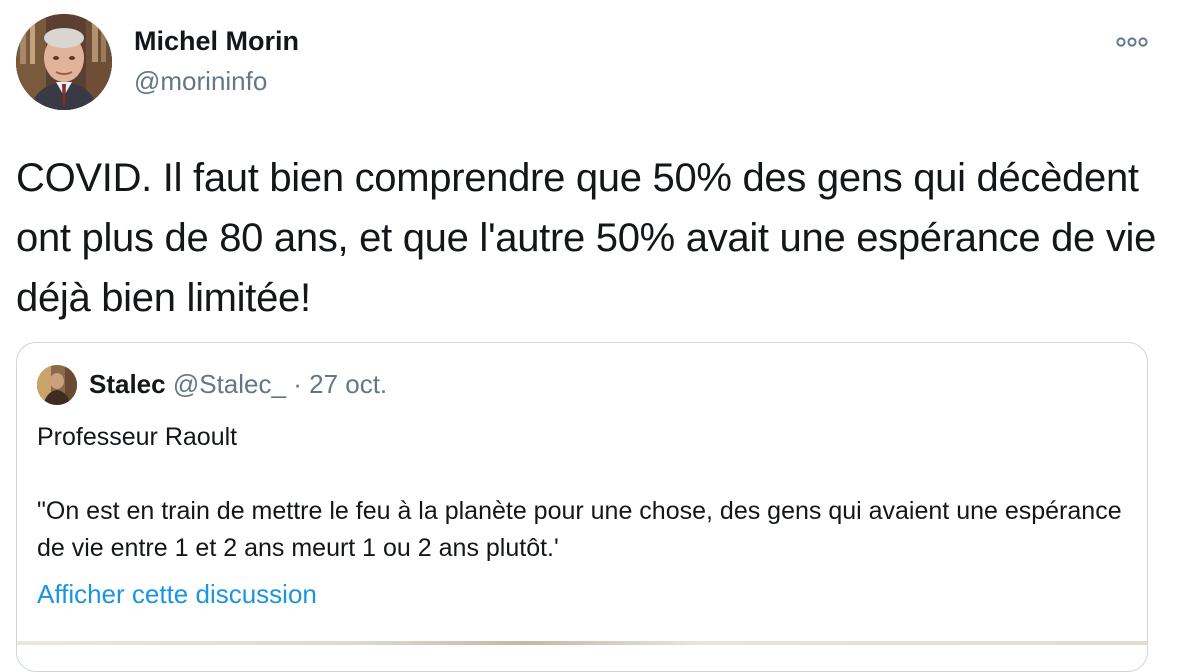 Image resolution: width=1184 pixels, height=672 pixels. Describe the element at coordinates (582, 643) in the screenshot. I see `quoted-media-preview` at that location.